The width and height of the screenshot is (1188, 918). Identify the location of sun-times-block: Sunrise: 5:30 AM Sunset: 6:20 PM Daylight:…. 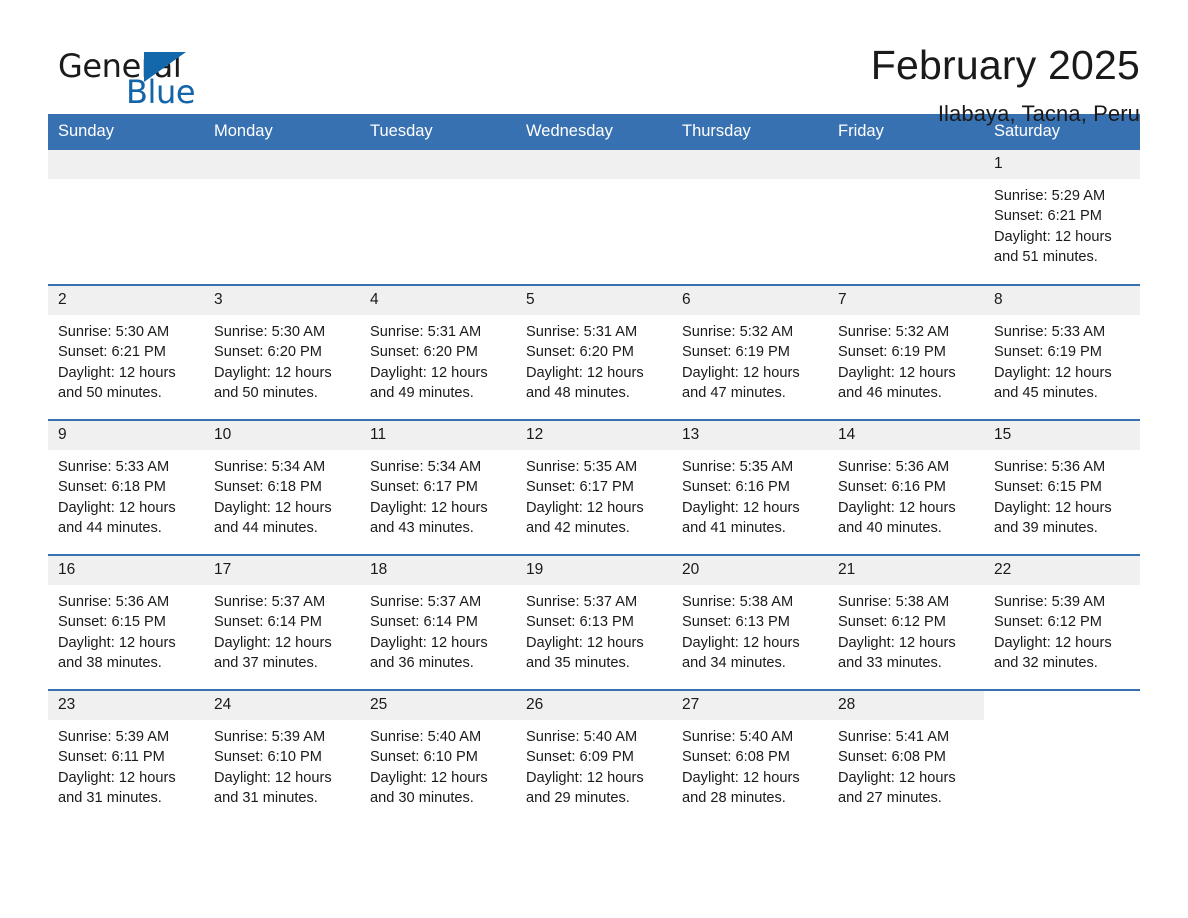
(282, 359).